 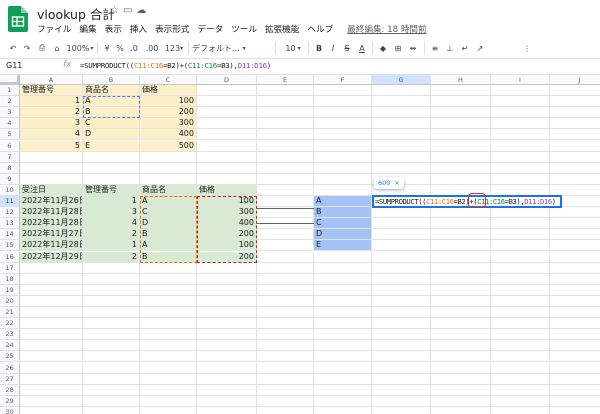 I want to click on column-header-i: I, so click(x=520, y=80).